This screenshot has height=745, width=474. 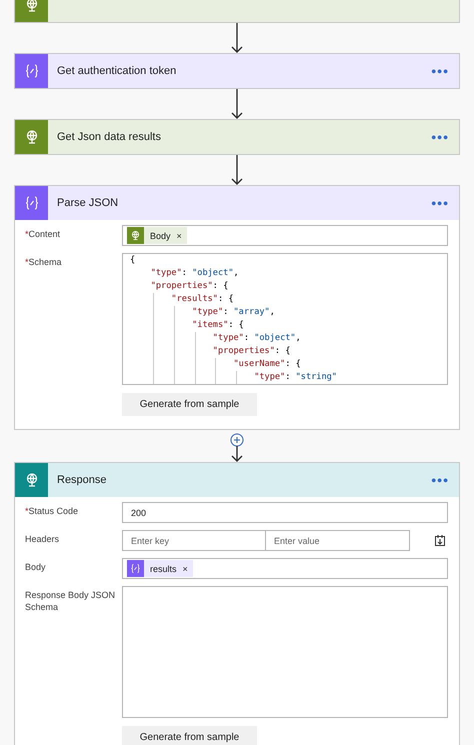 What do you see at coordinates (82, 480) in the screenshot?
I see `action-title: Response` at bounding box center [82, 480].